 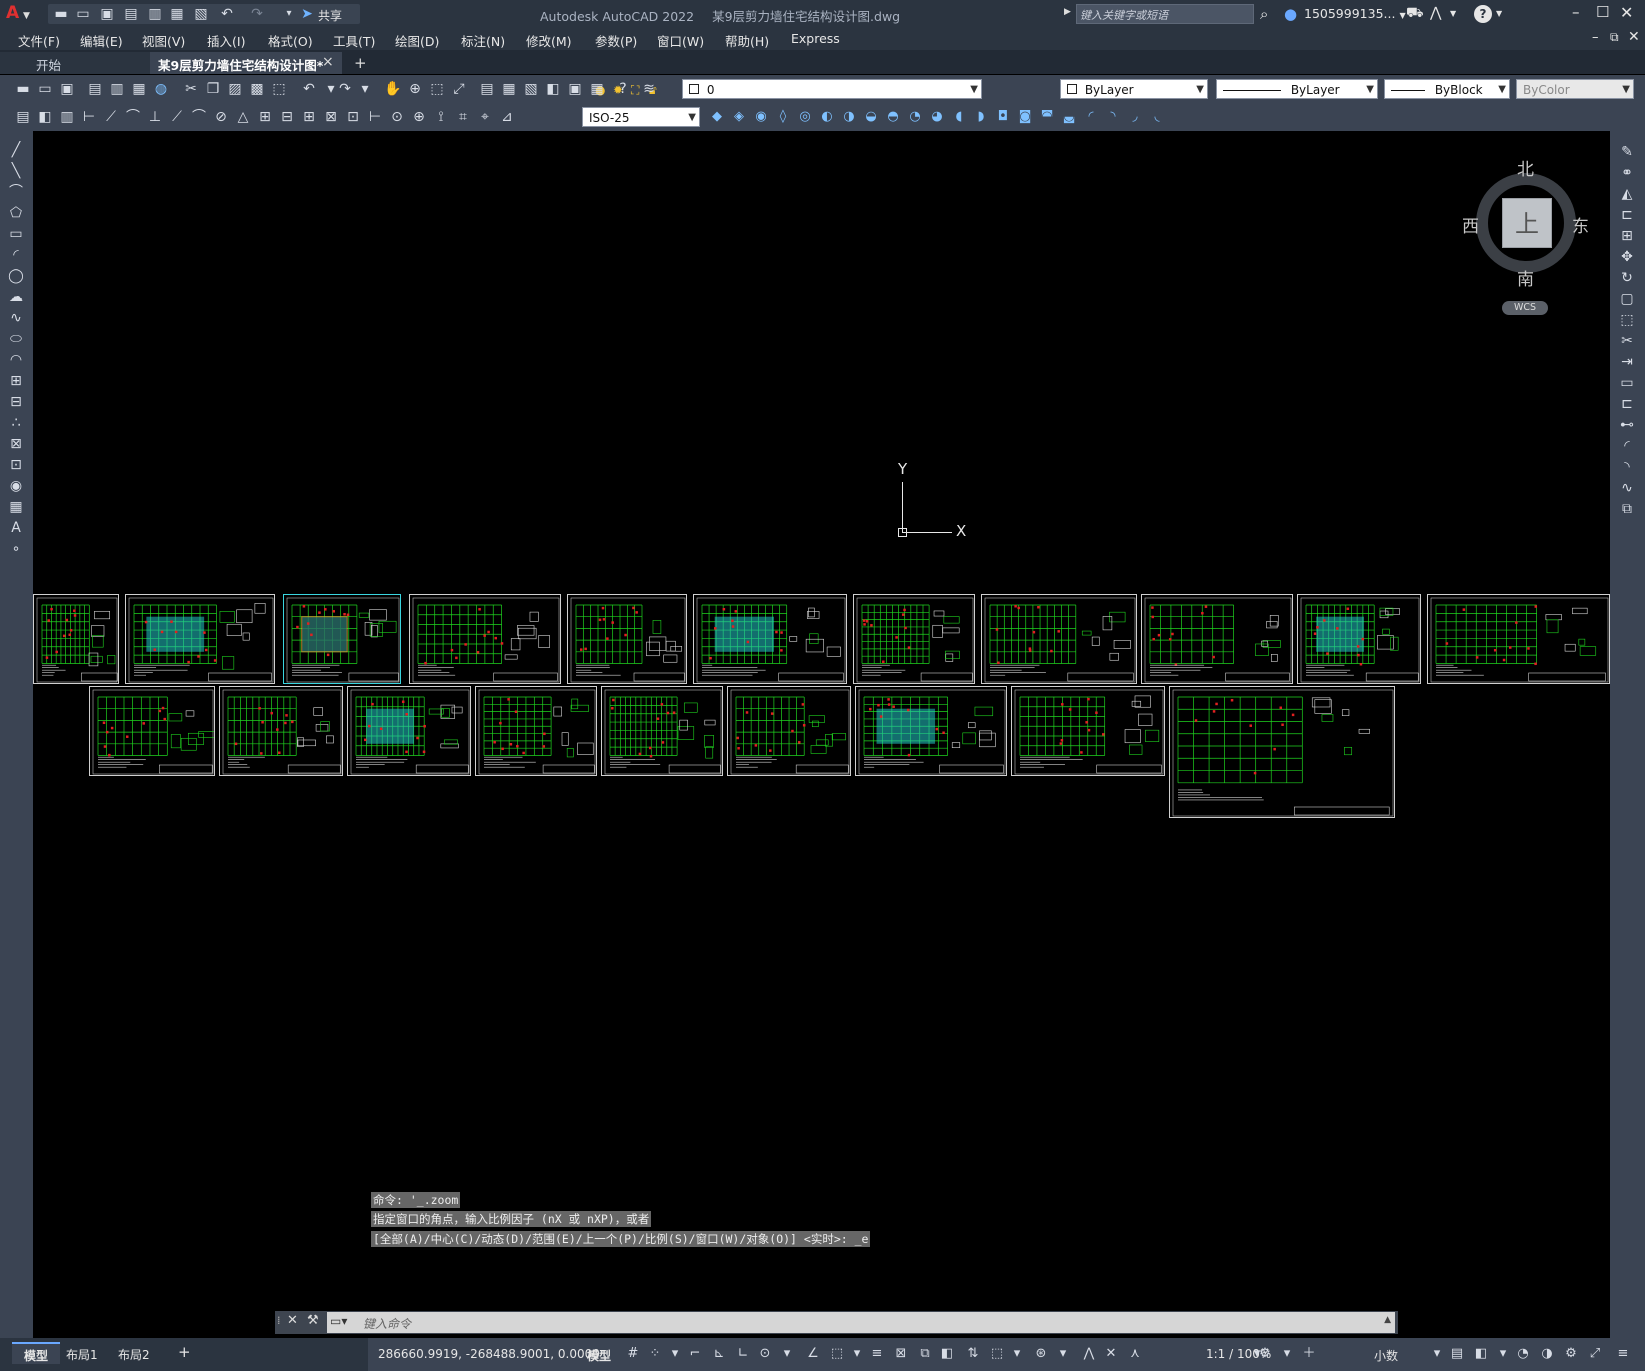 I want to click on block-editor-icon: ⬚, so click(x=279, y=89).